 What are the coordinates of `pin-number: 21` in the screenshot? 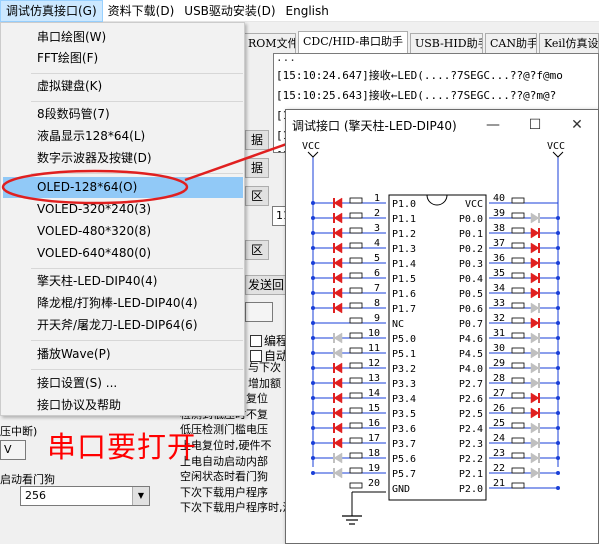 It's located at (499, 483).